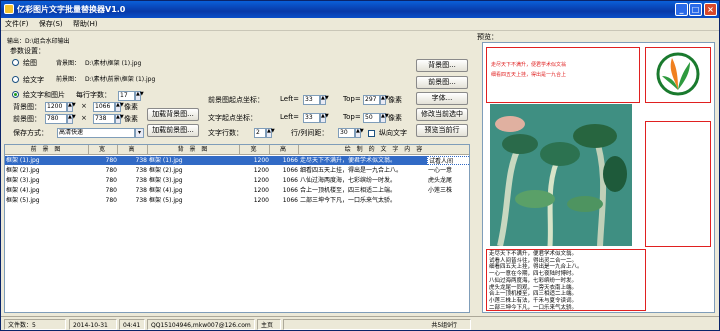  I want to click on save-mode-dropdown-icon: ▾, so click(139, 133).